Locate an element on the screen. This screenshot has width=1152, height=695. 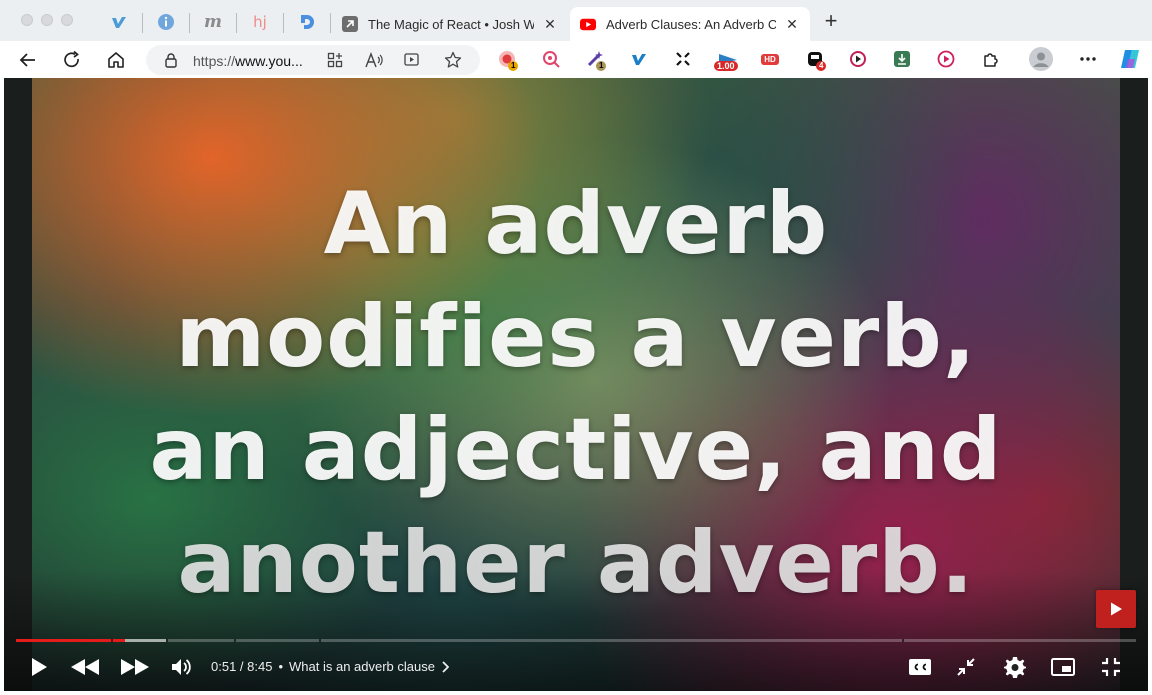
pinned-tab-hj: hj is located at coordinates (260, 22).